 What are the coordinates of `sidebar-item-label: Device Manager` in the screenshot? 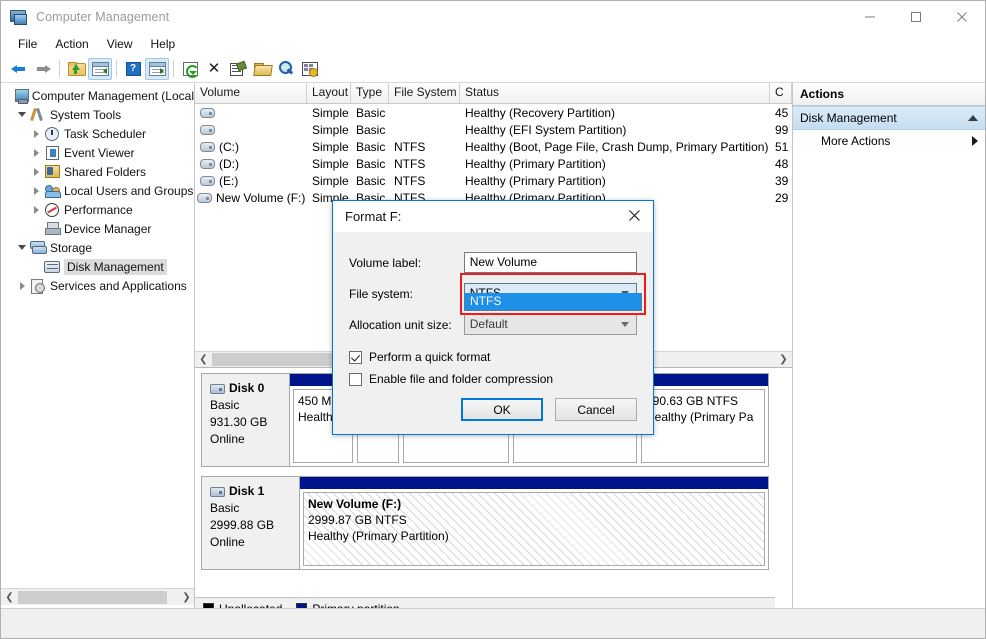 It's located at (108, 228).